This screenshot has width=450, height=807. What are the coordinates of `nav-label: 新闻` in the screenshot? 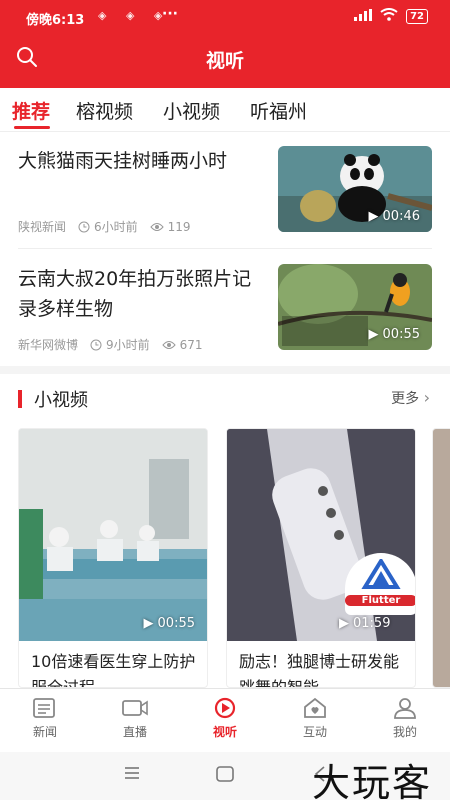 It's located at (44, 732).